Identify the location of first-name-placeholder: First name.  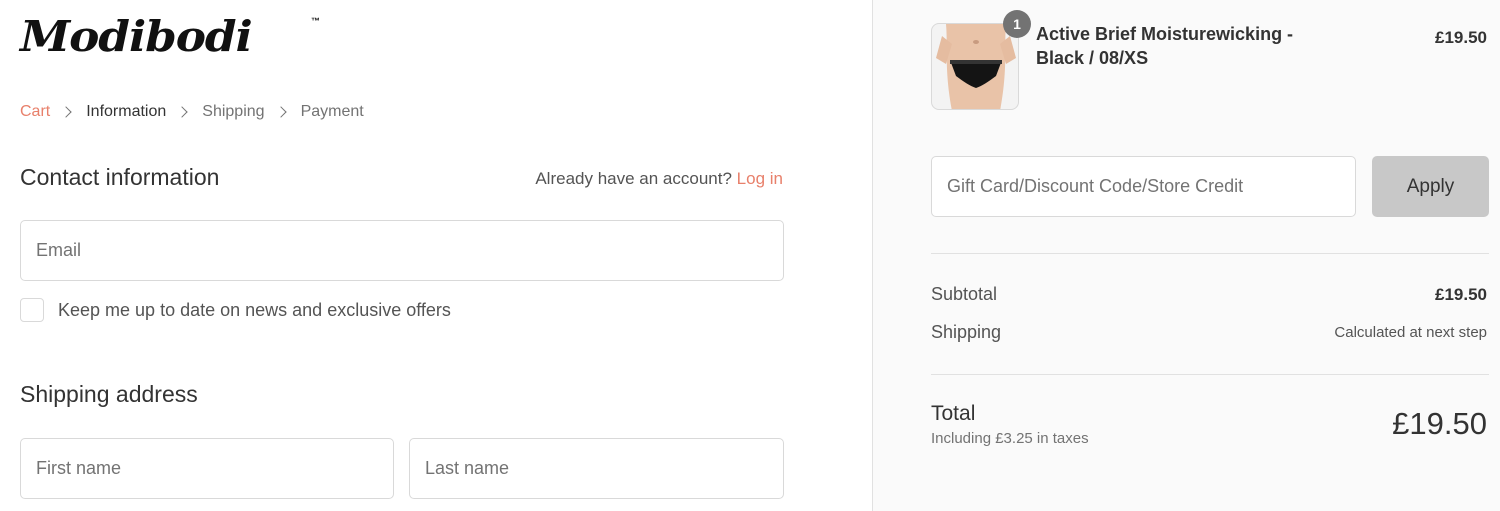
(79, 468).